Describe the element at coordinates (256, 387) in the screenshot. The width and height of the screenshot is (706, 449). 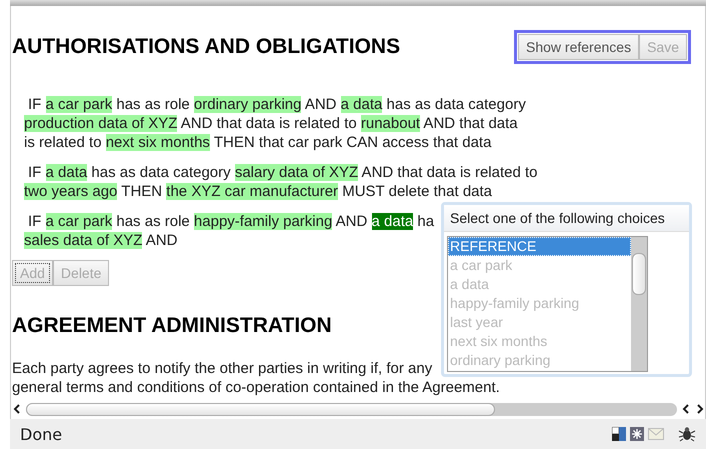
I see `paragraph-line: general terms and conditions of co-operation contained in the Agreement.` at that location.